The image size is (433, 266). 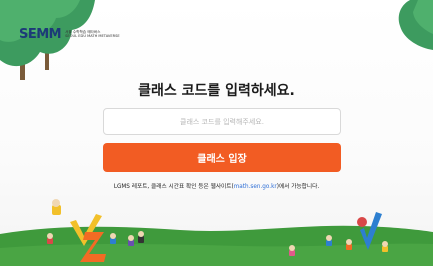 I want to click on class-code-input, so click(x=222, y=121).